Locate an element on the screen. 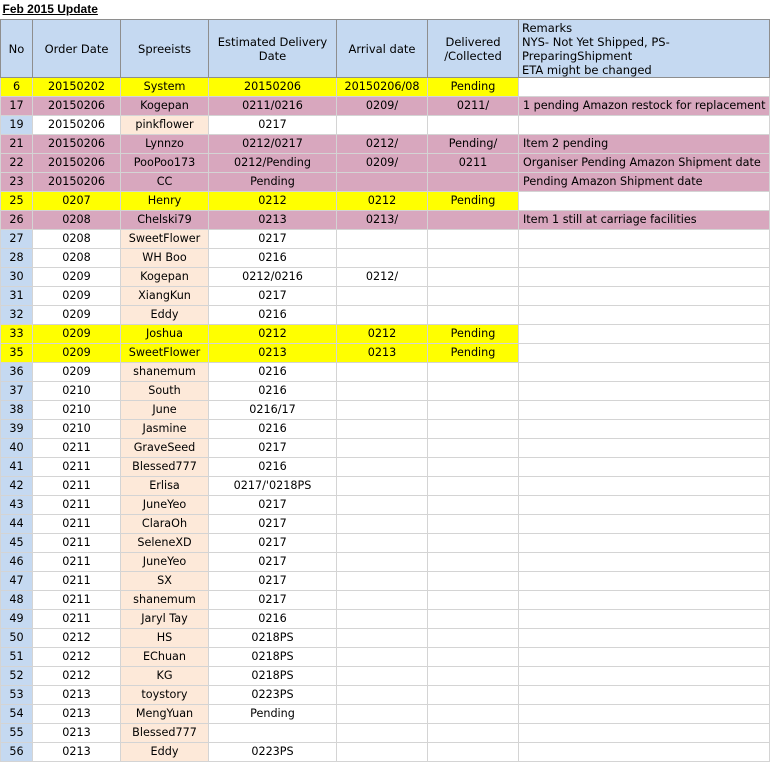  cell-no: 19 is located at coordinates (16, 125).